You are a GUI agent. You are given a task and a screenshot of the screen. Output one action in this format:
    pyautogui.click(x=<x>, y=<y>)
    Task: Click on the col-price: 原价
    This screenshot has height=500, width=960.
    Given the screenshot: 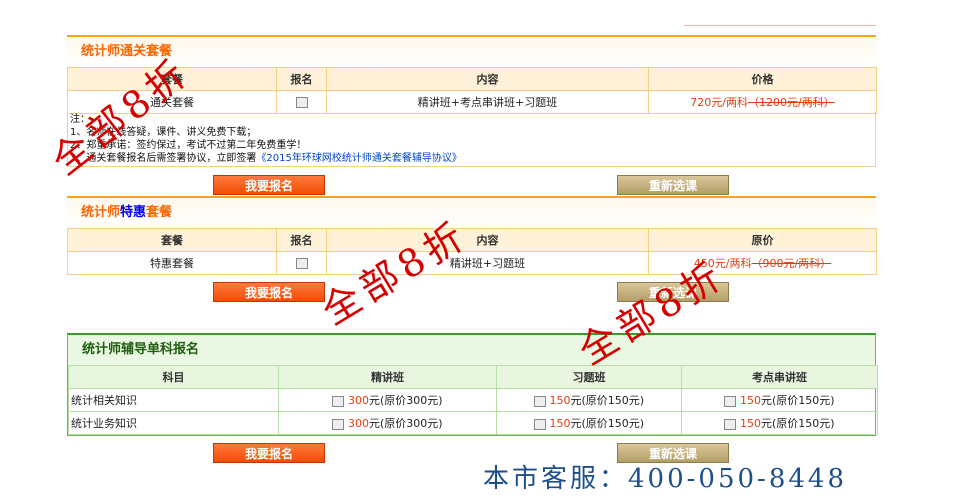 What is the action you would take?
    pyautogui.click(x=762, y=240)
    